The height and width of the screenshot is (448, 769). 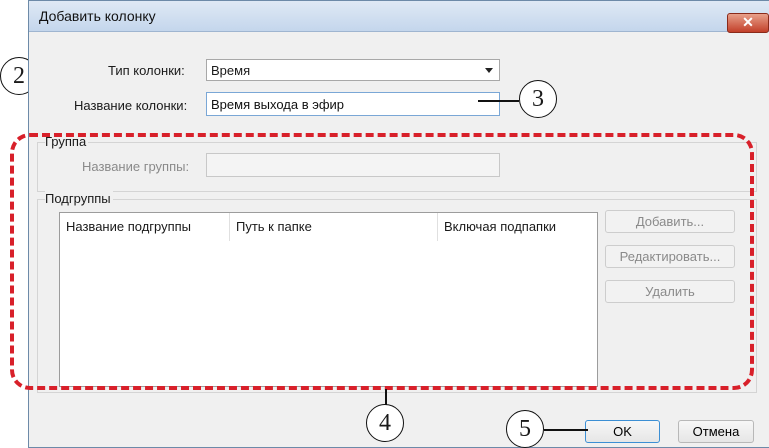 I want to click on group-name-field, so click(x=353, y=165).